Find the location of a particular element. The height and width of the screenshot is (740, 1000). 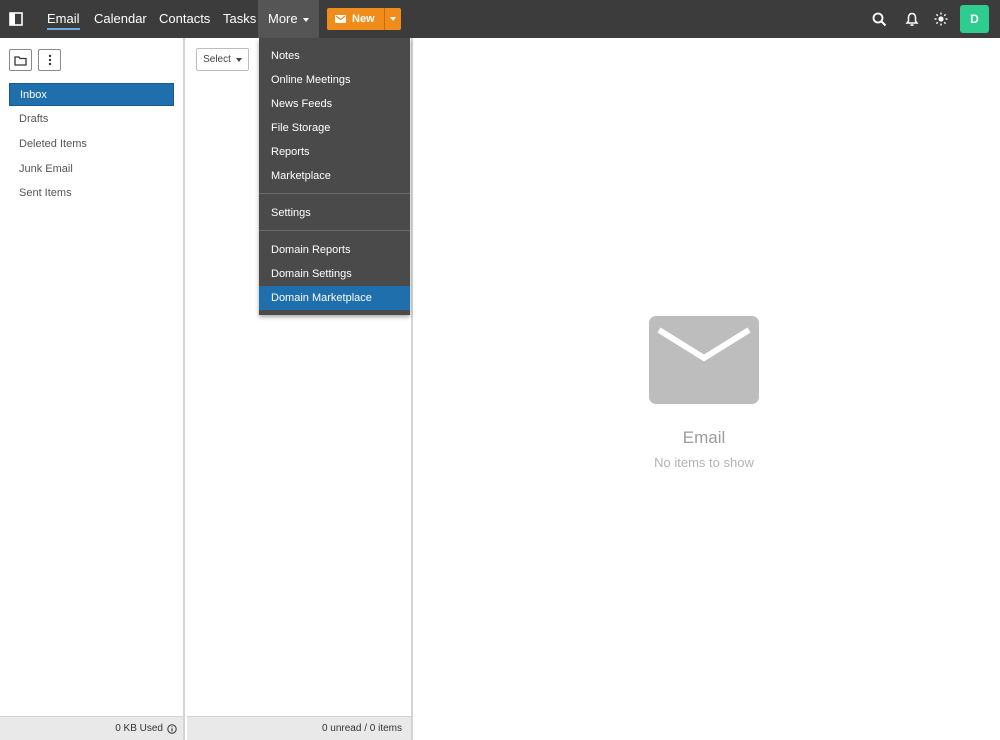

folder-item-deleted-items: Deleted Items is located at coordinates (91, 144).